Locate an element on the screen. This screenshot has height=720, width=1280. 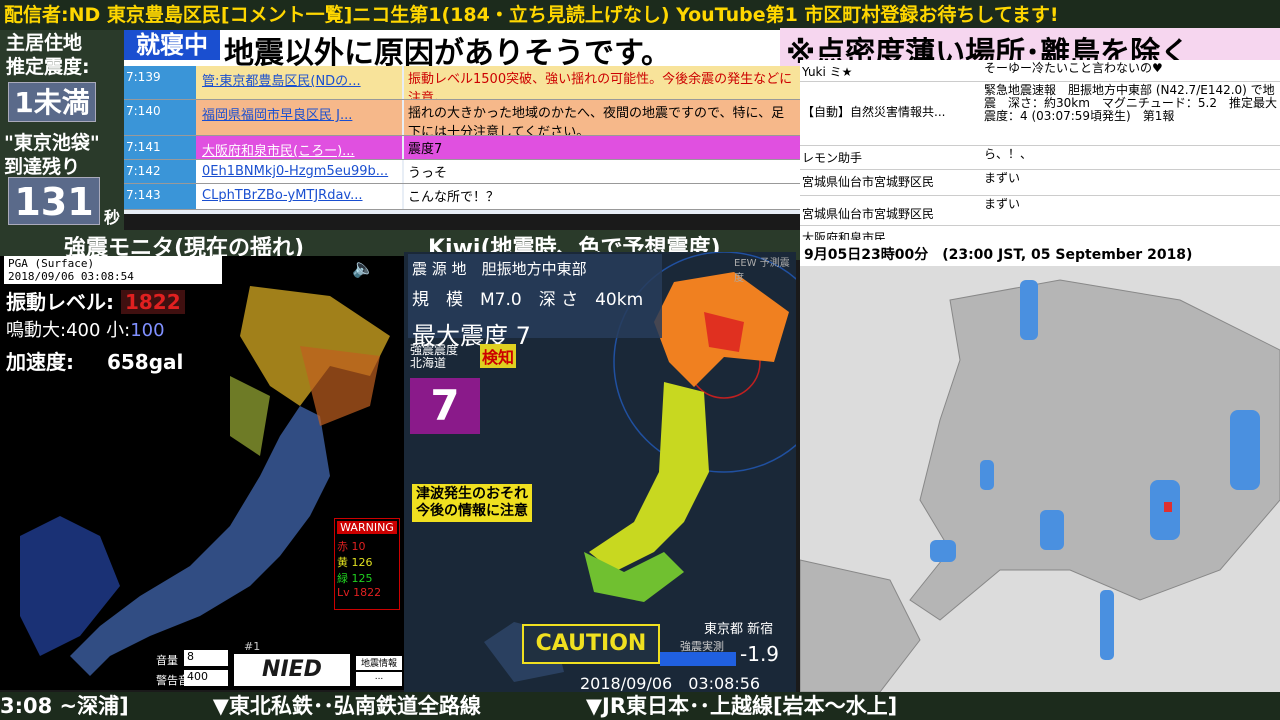
level-row: 振動レベル: 1822 is located at coordinates (95, 300).